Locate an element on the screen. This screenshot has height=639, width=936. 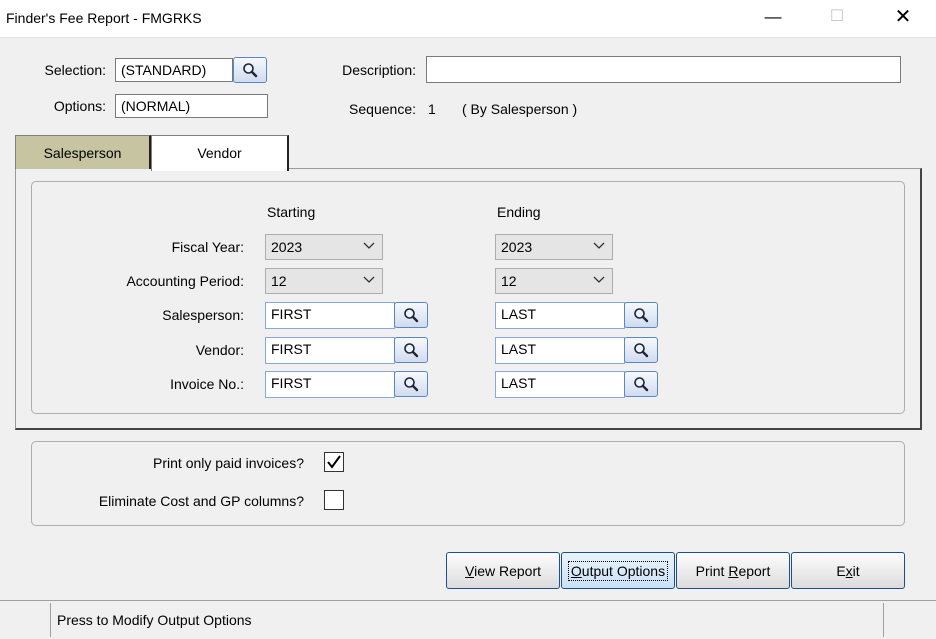
vendor-end-lookup-button is located at coordinates (641, 350).